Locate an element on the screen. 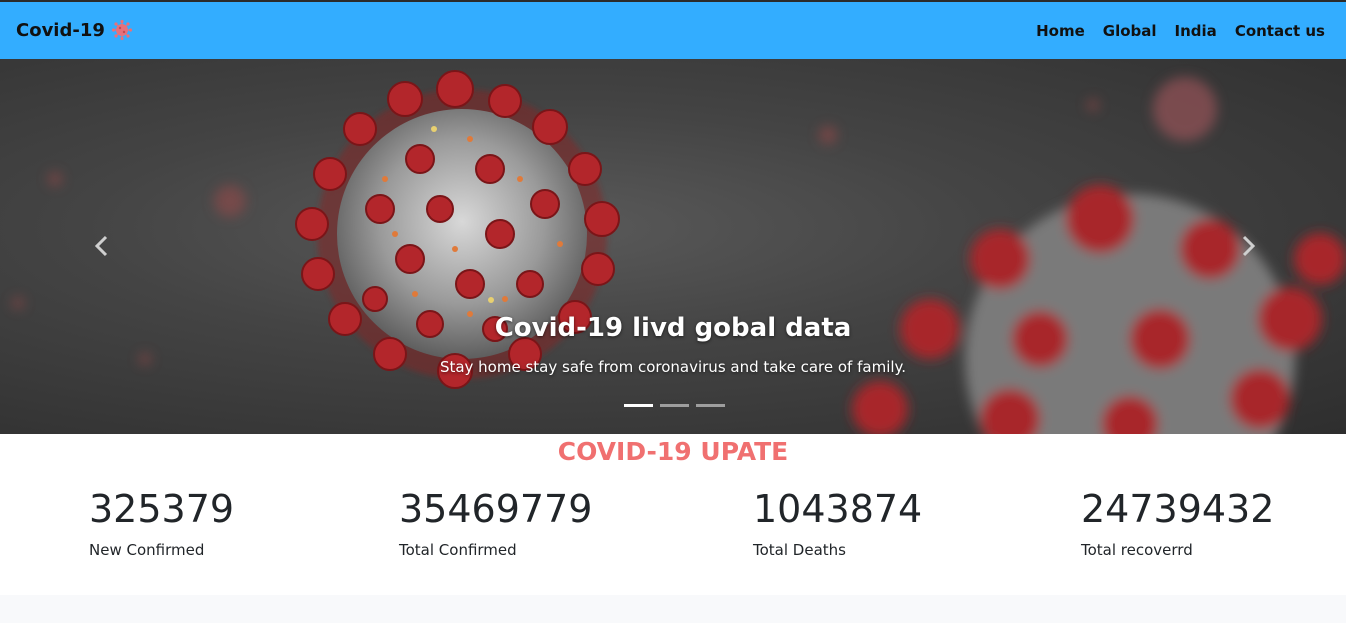  nav-link-contact: Contact us is located at coordinates (1280, 31).